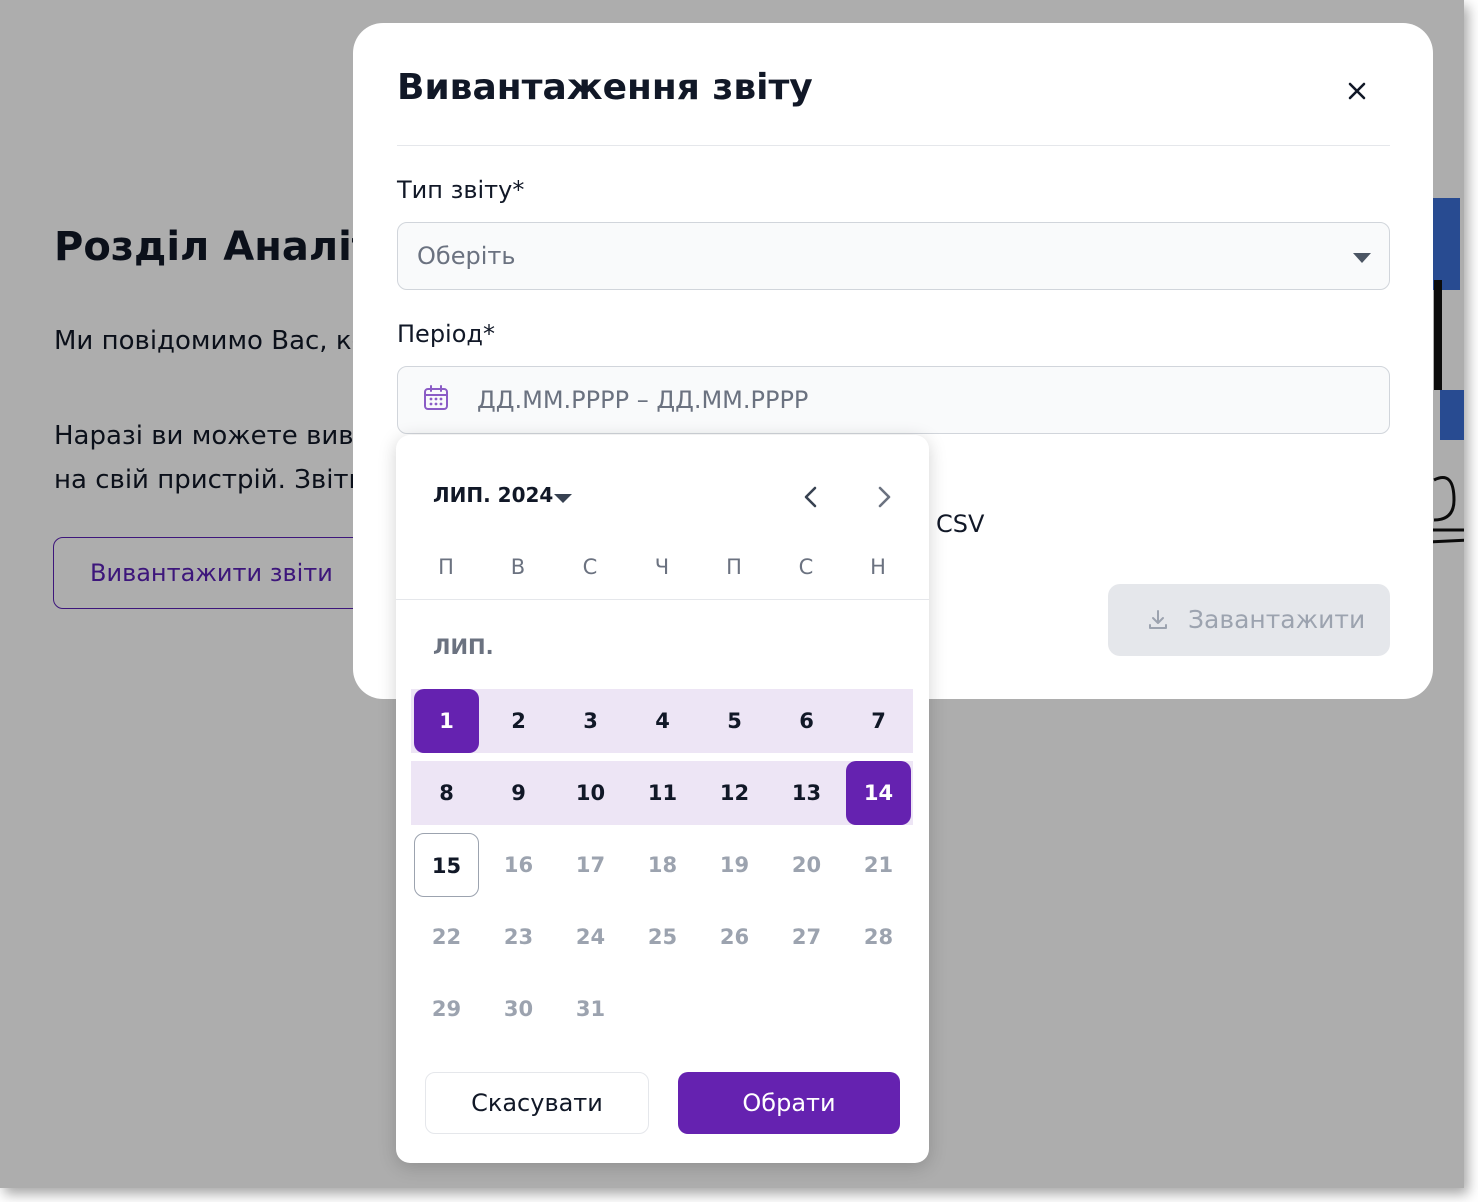 This screenshot has height=1202, width=1478. I want to click on calendar-day: 9, so click(518, 793).